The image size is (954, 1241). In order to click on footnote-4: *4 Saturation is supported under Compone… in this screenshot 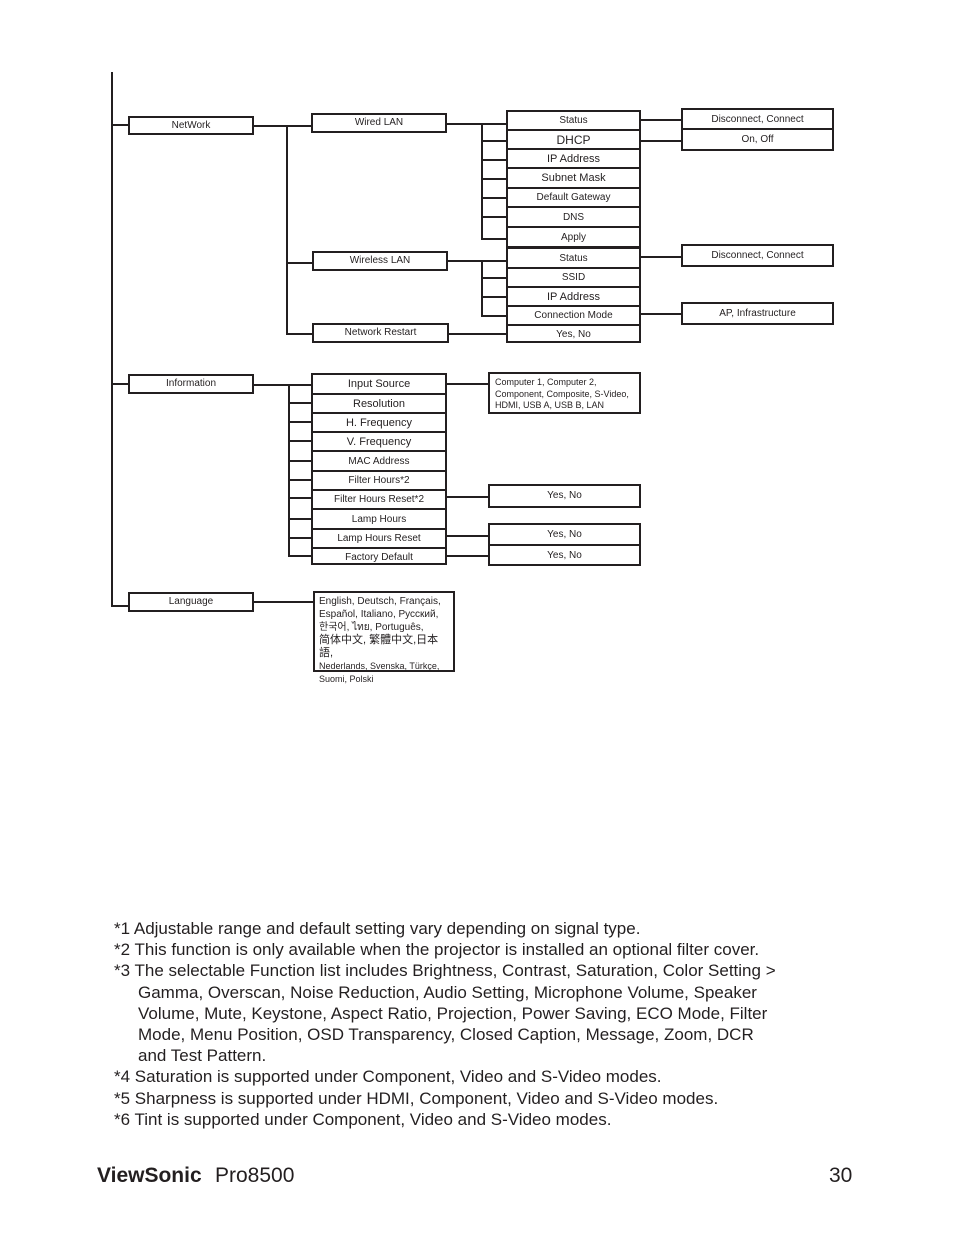, I will do `click(484, 1076)`.